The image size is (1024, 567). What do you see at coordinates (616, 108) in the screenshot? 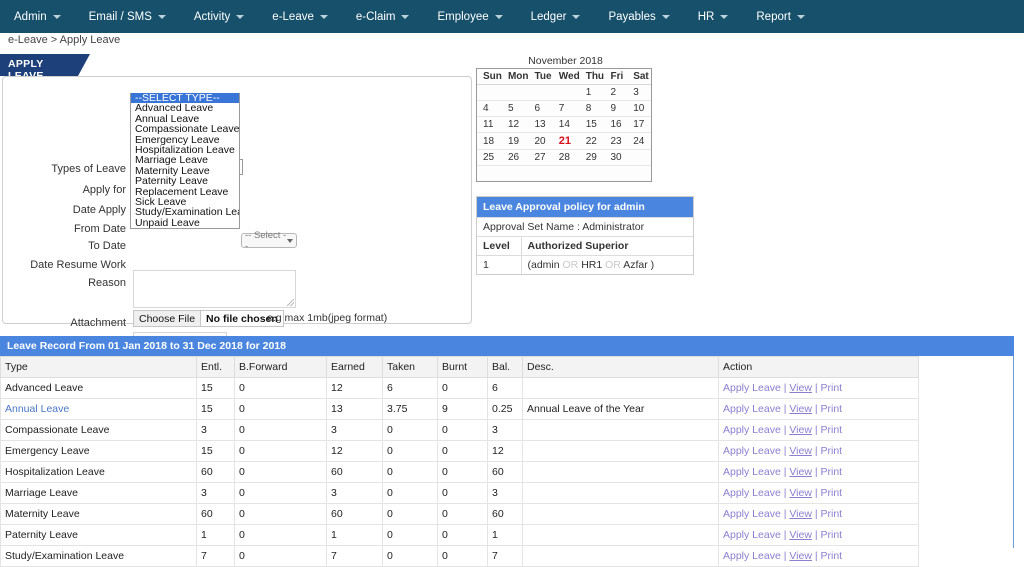
I see `calendar-day-cell: 9` at bounding box center [616, 108].